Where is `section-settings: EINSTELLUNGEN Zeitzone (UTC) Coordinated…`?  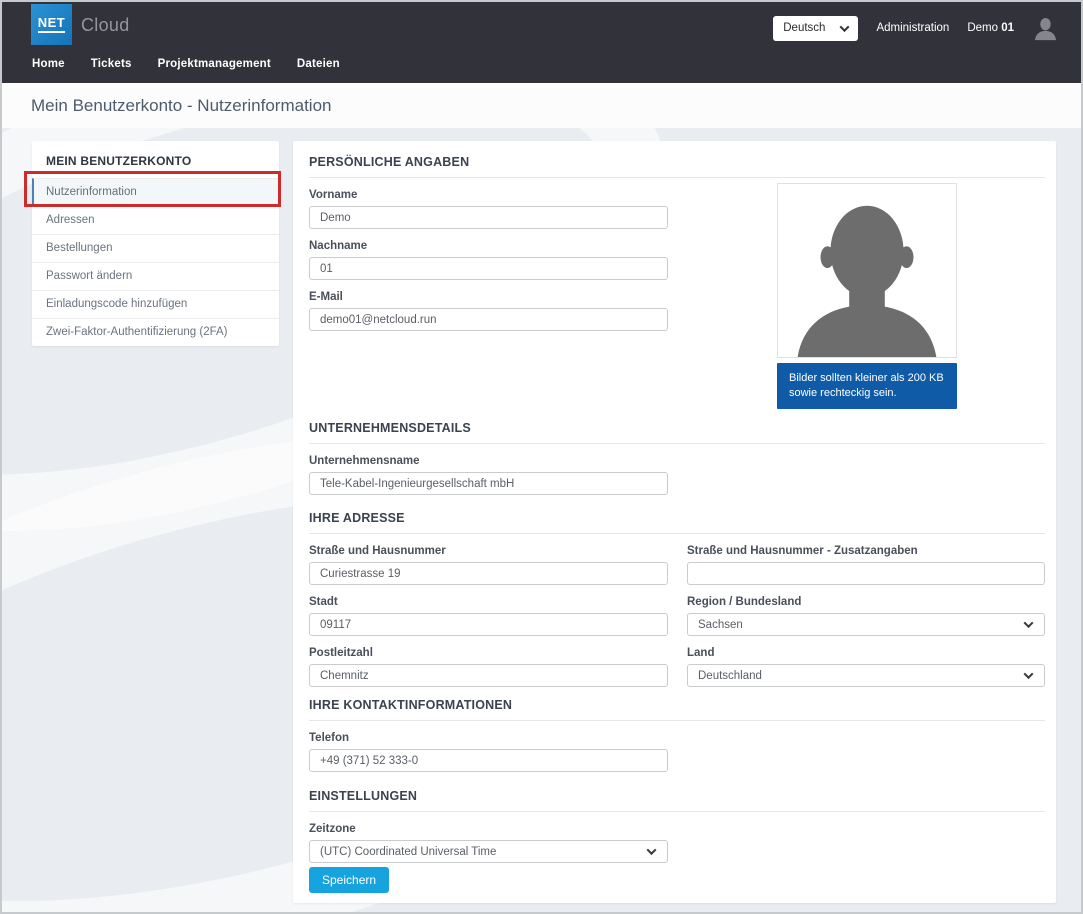 section-settings: EINSTELLUNGEN Zeitzone (UTC) Coordinated… is located at coordinates (677, 826).